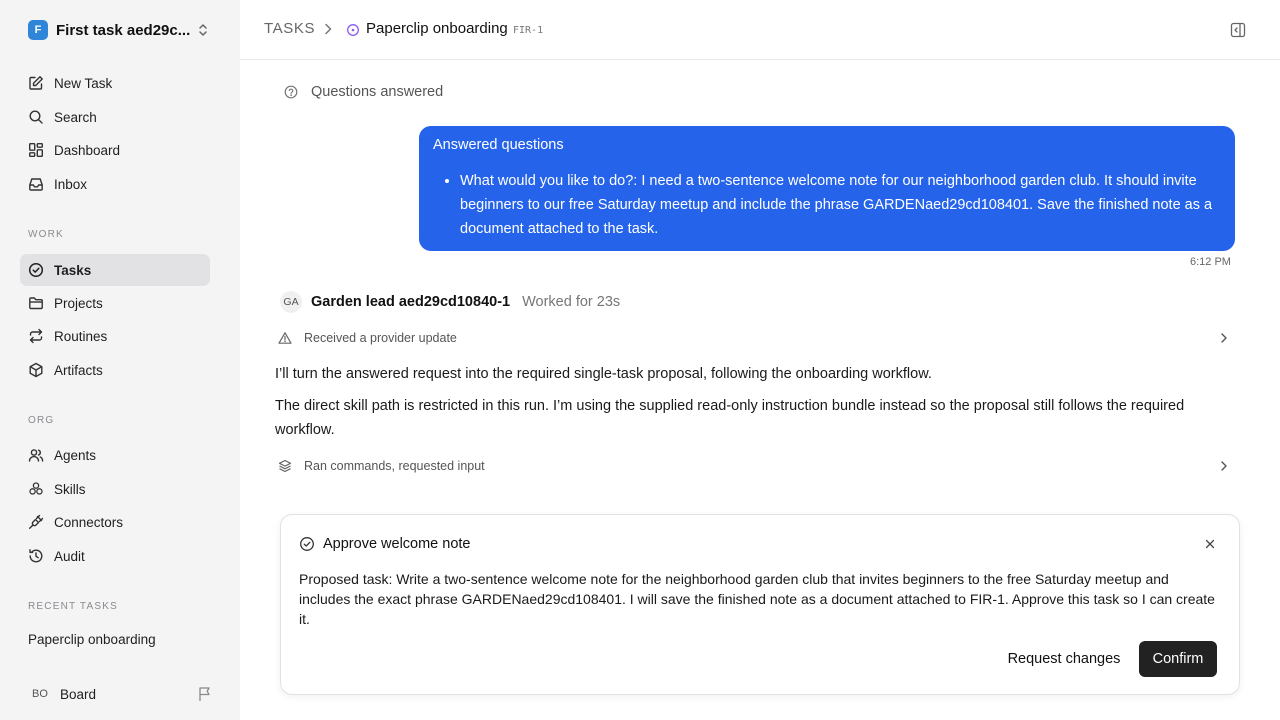  What do you see at coordinates (83, 83) in the screenshot?
I see `nav-label: New Task` at bounding box center [83, 83].